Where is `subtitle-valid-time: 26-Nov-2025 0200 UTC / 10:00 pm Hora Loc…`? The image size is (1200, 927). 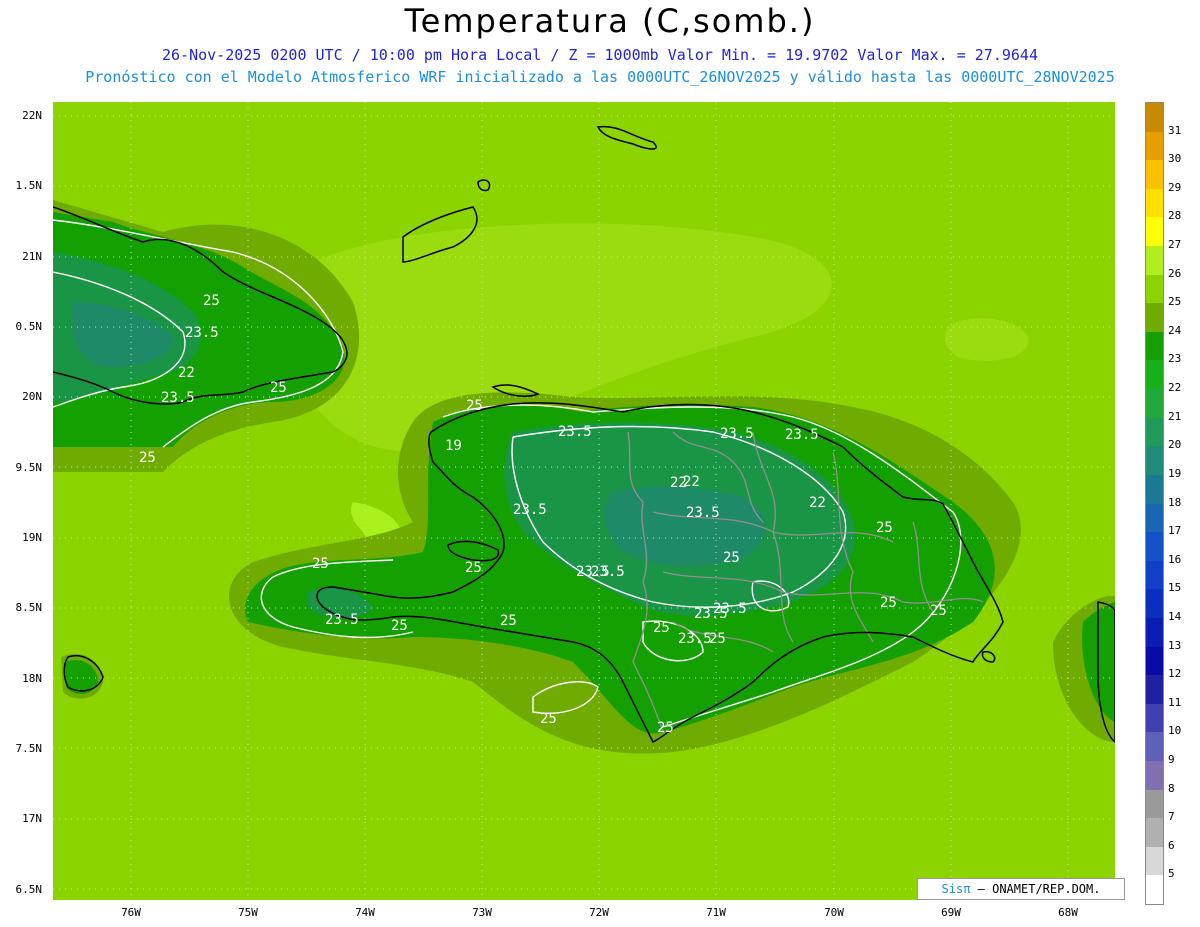 subtitle-valid-time: 26-Nov-2025 0200 UTC / 10:00 pm Hora Loc… is located at coordinates (600, 55).